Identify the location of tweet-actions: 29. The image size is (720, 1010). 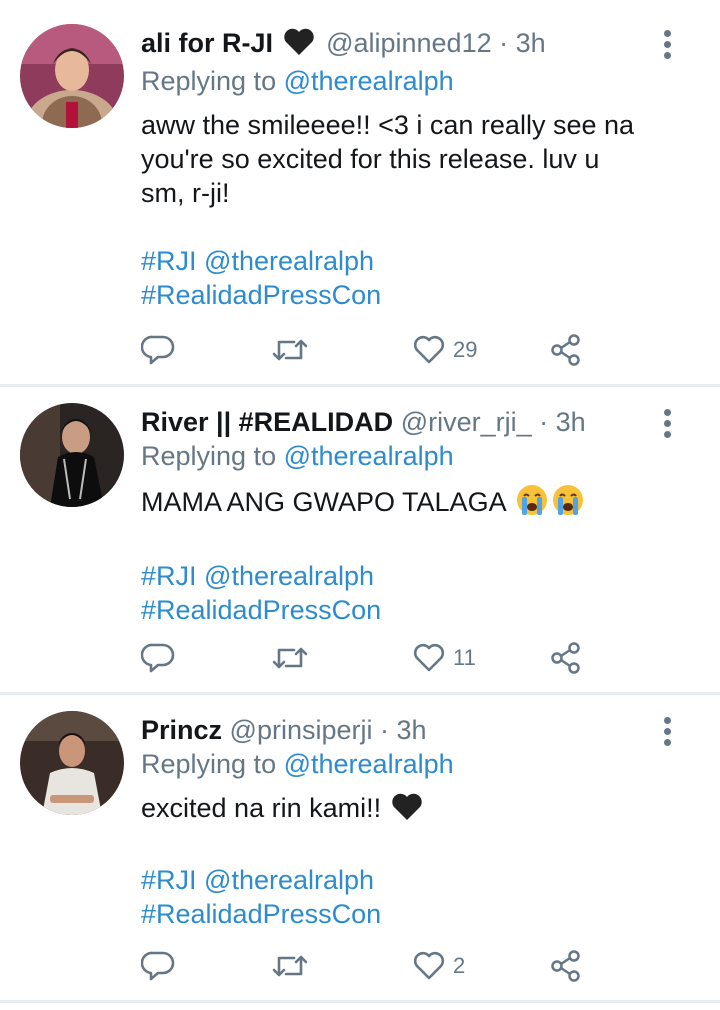
(420, 350).